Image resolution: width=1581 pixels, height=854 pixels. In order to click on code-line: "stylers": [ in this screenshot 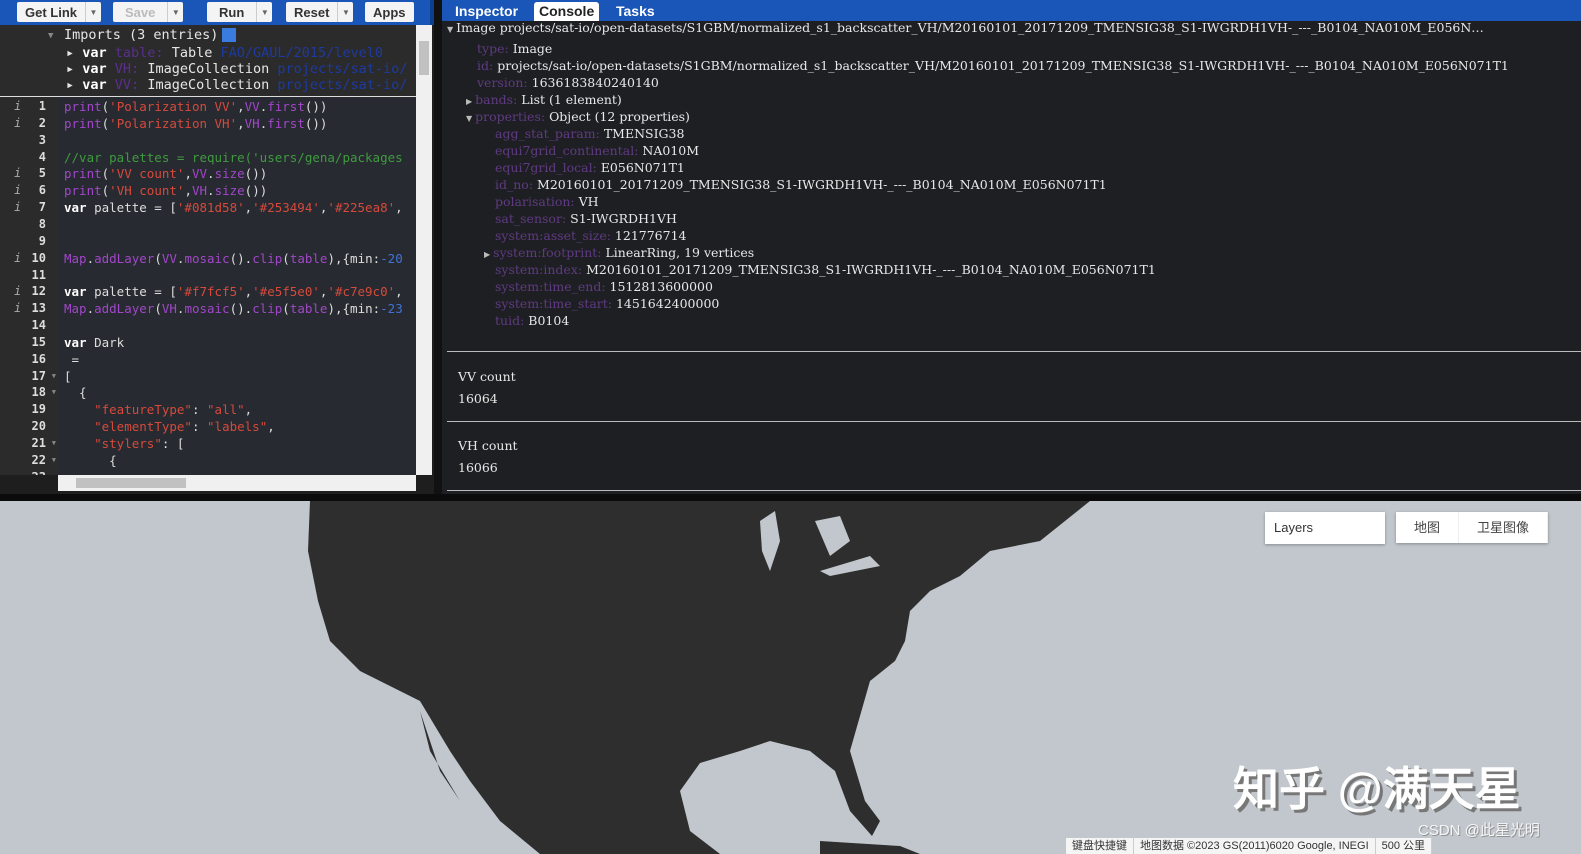, I will do `click(124, 443)`.